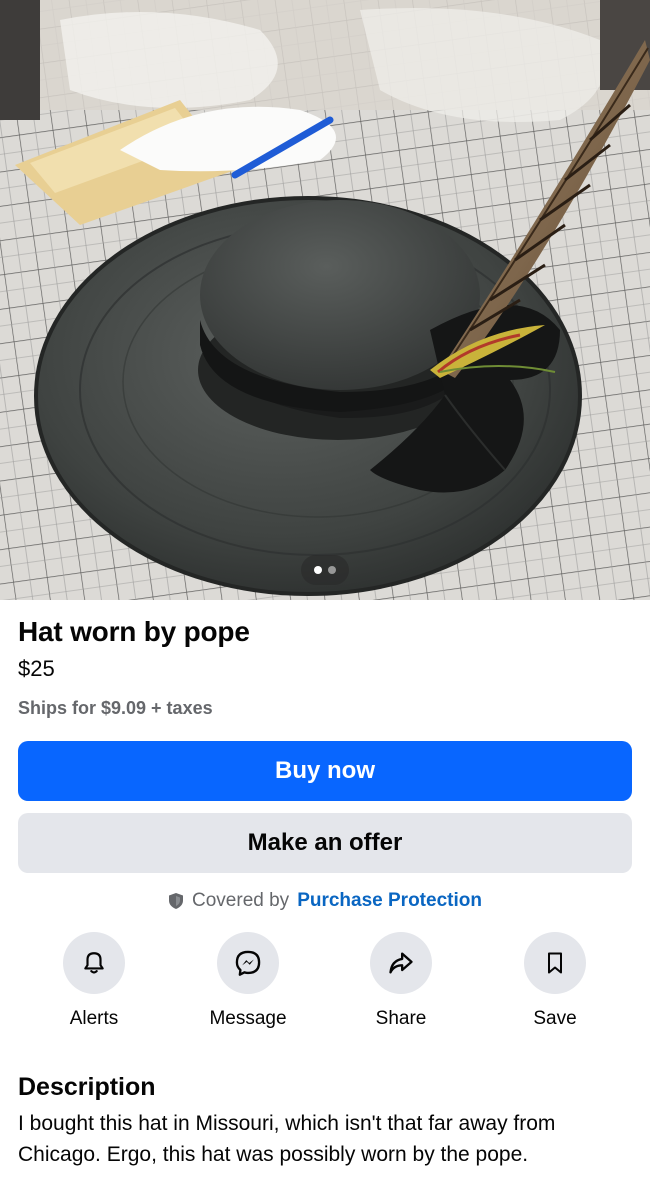  Describe the element at coordinates (241, 900) in the screenshot. I see `protection-prefix: Covered by` at that location.